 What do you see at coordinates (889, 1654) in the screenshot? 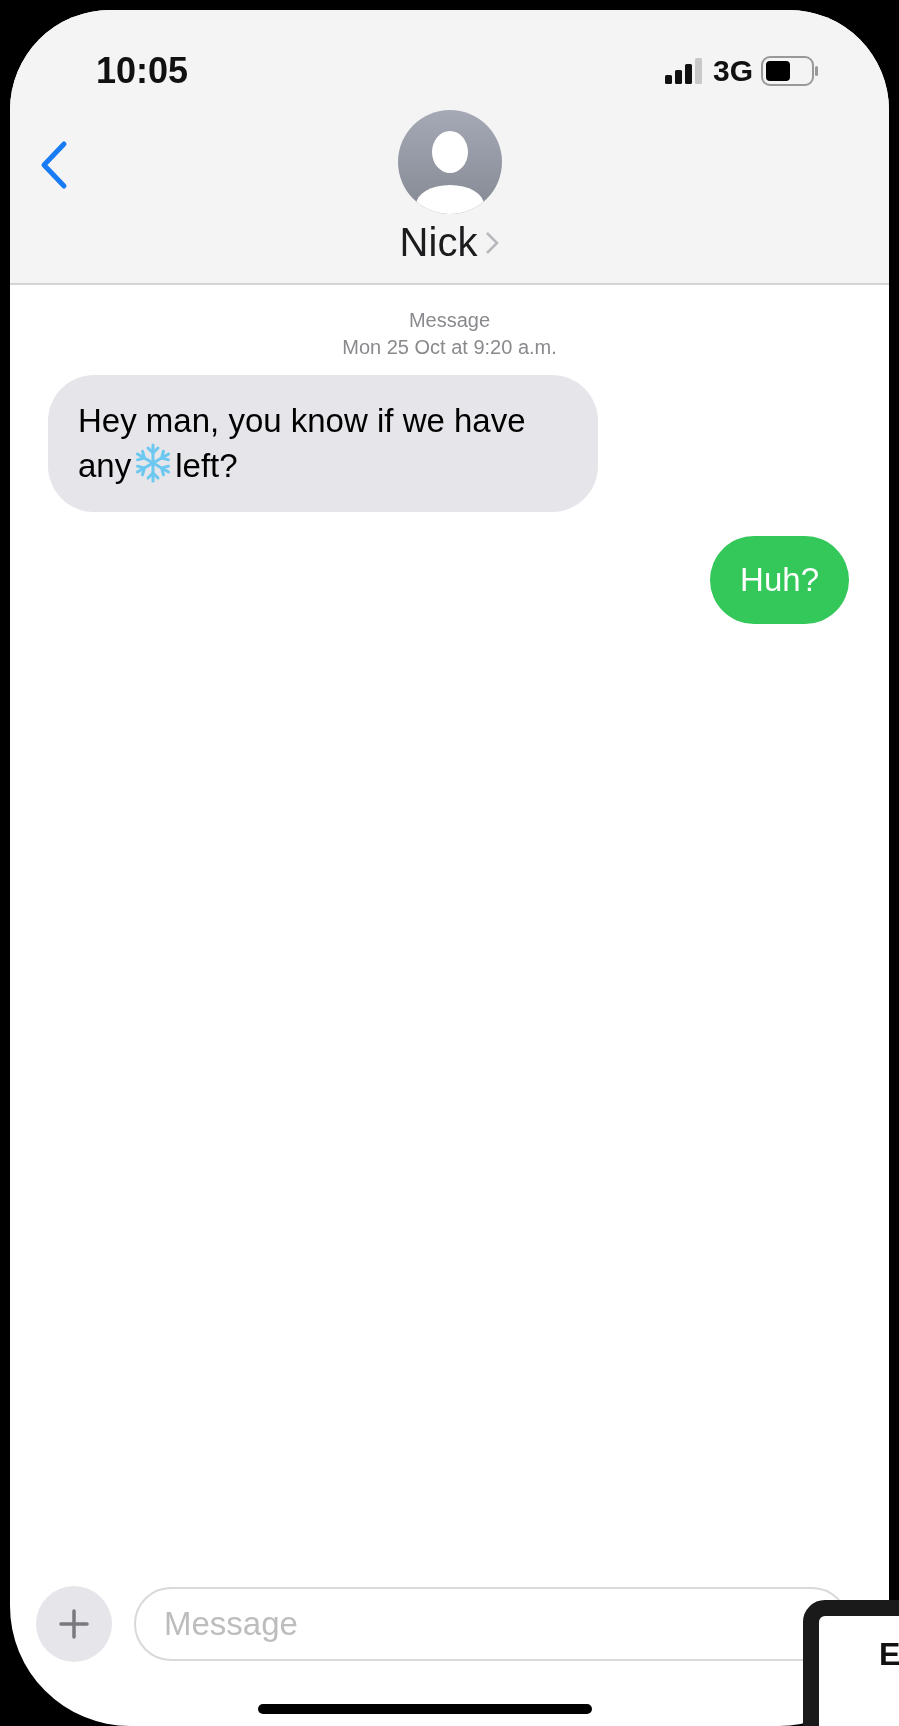
I see `card-text: E` at bounding box center [889, 1654].